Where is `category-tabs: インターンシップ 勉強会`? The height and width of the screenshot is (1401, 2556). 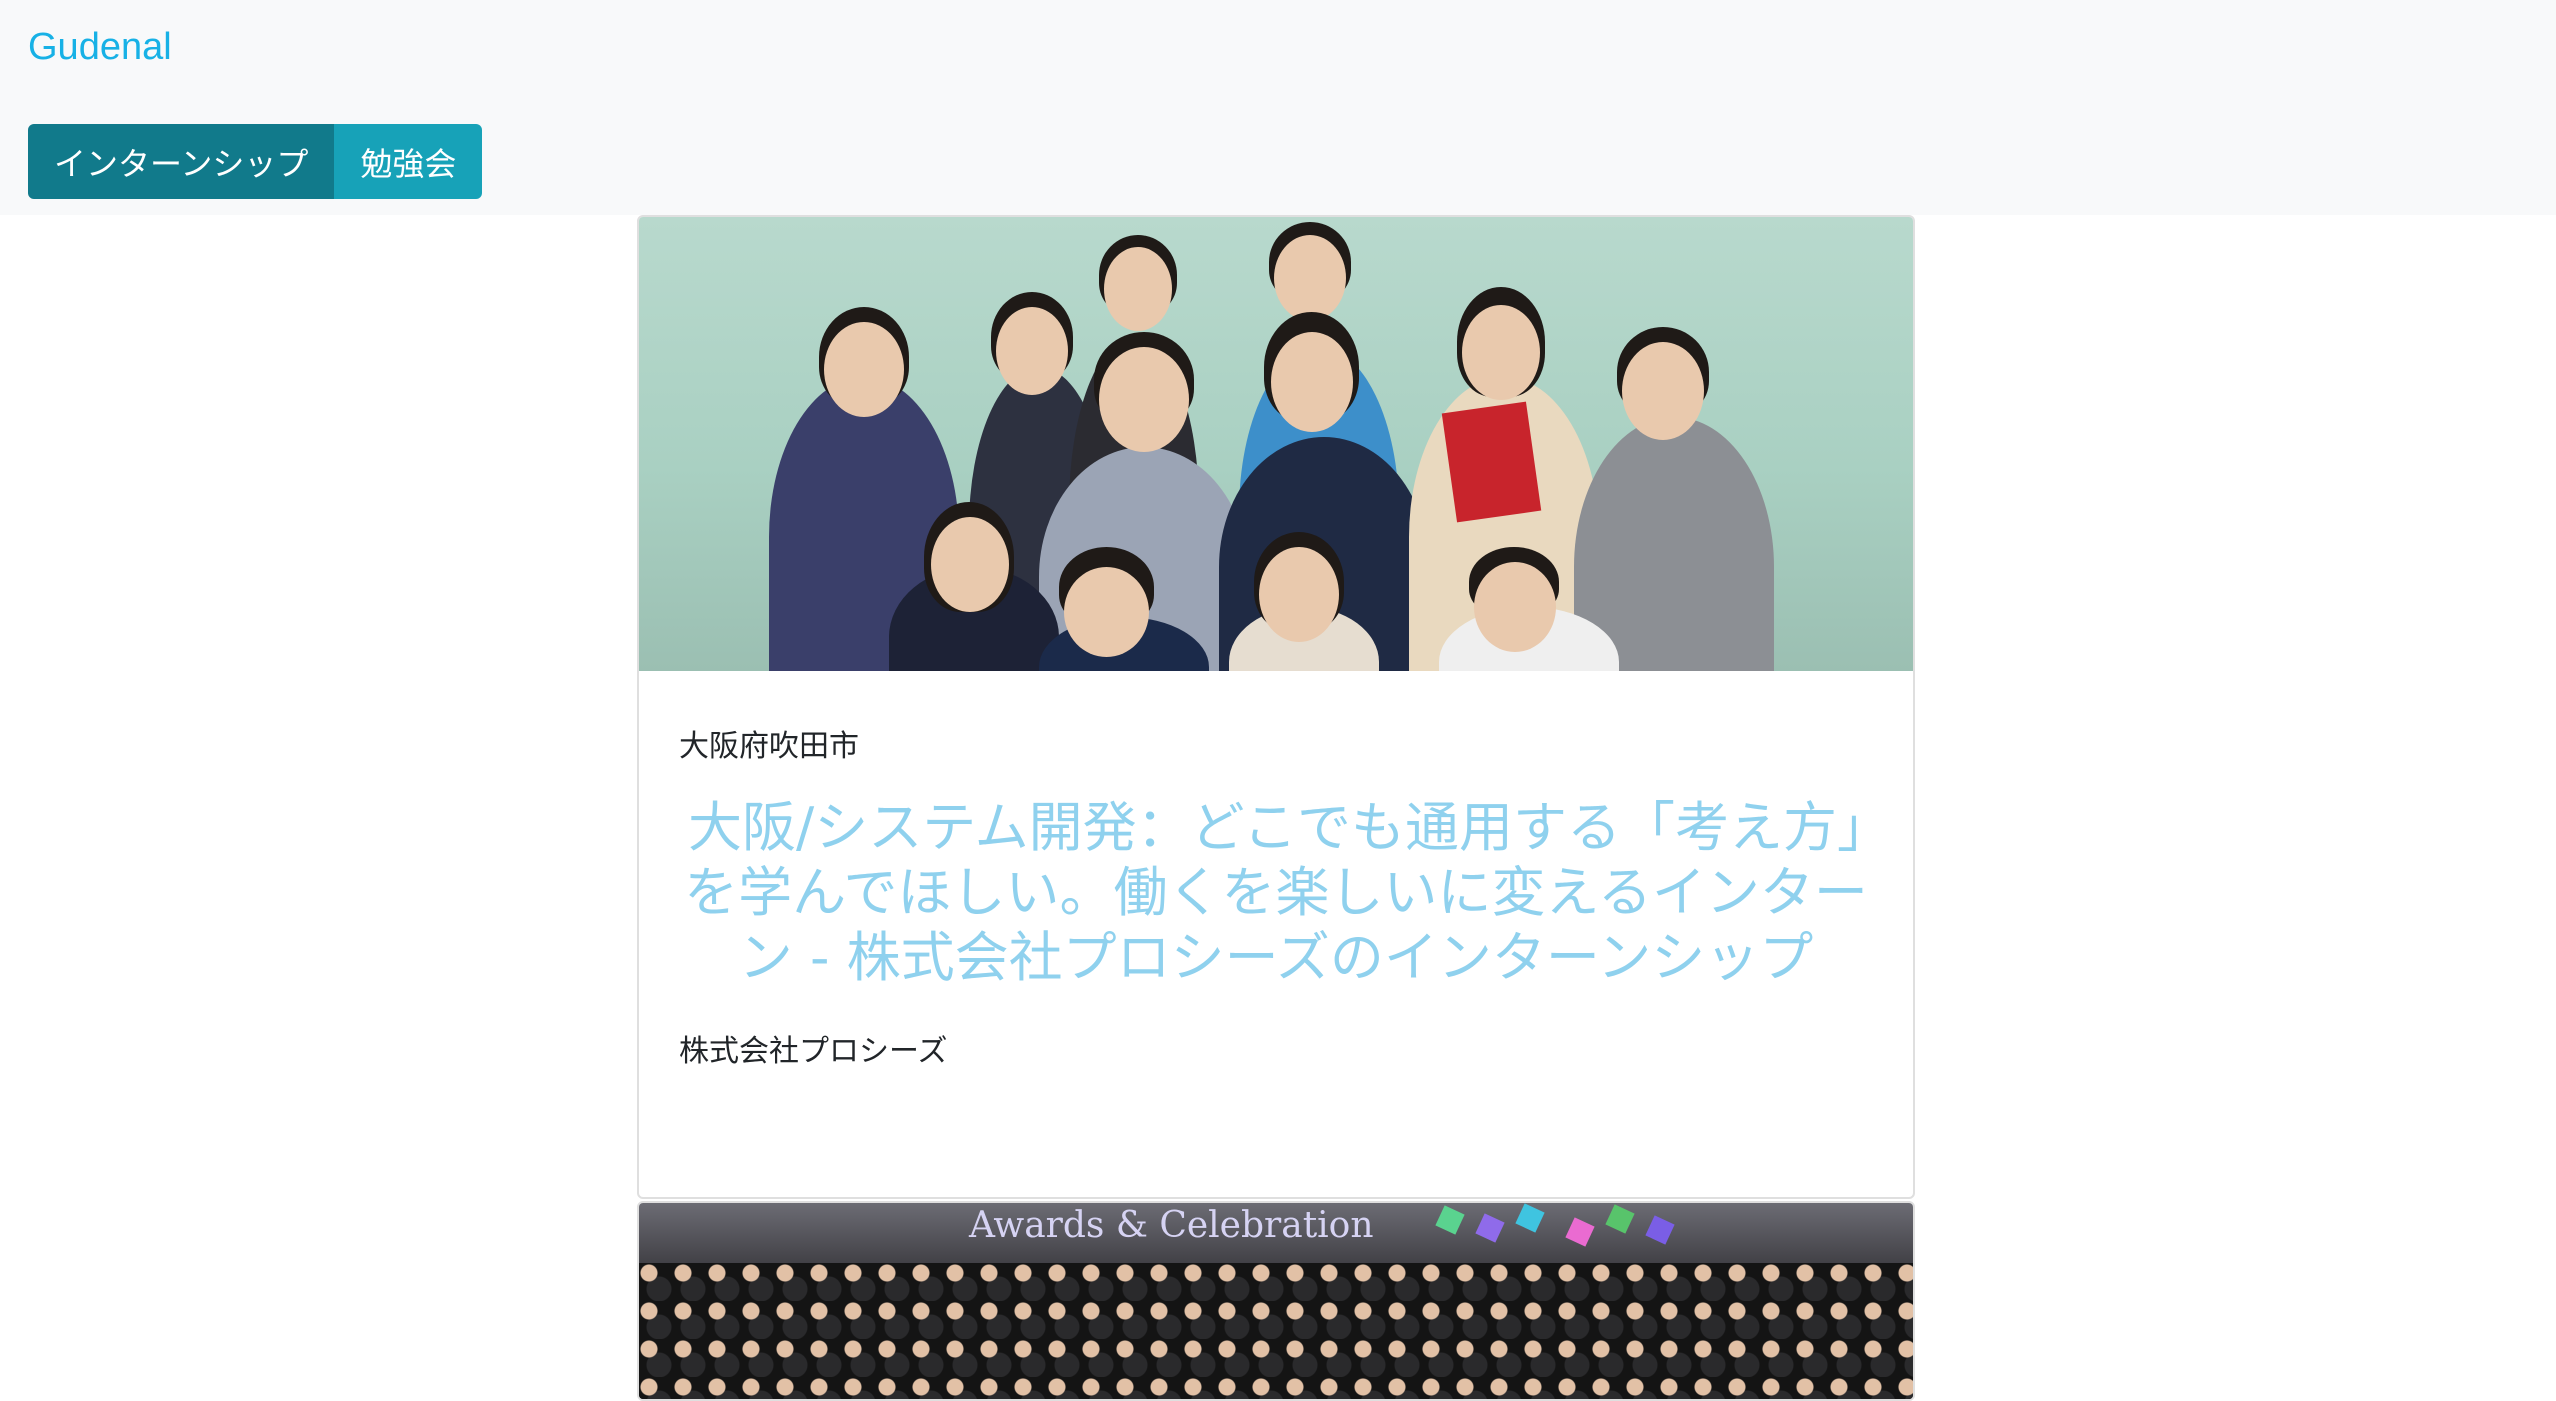 category-tabs: インターンシップ 勉強会 is located at coordinates (255, 161).